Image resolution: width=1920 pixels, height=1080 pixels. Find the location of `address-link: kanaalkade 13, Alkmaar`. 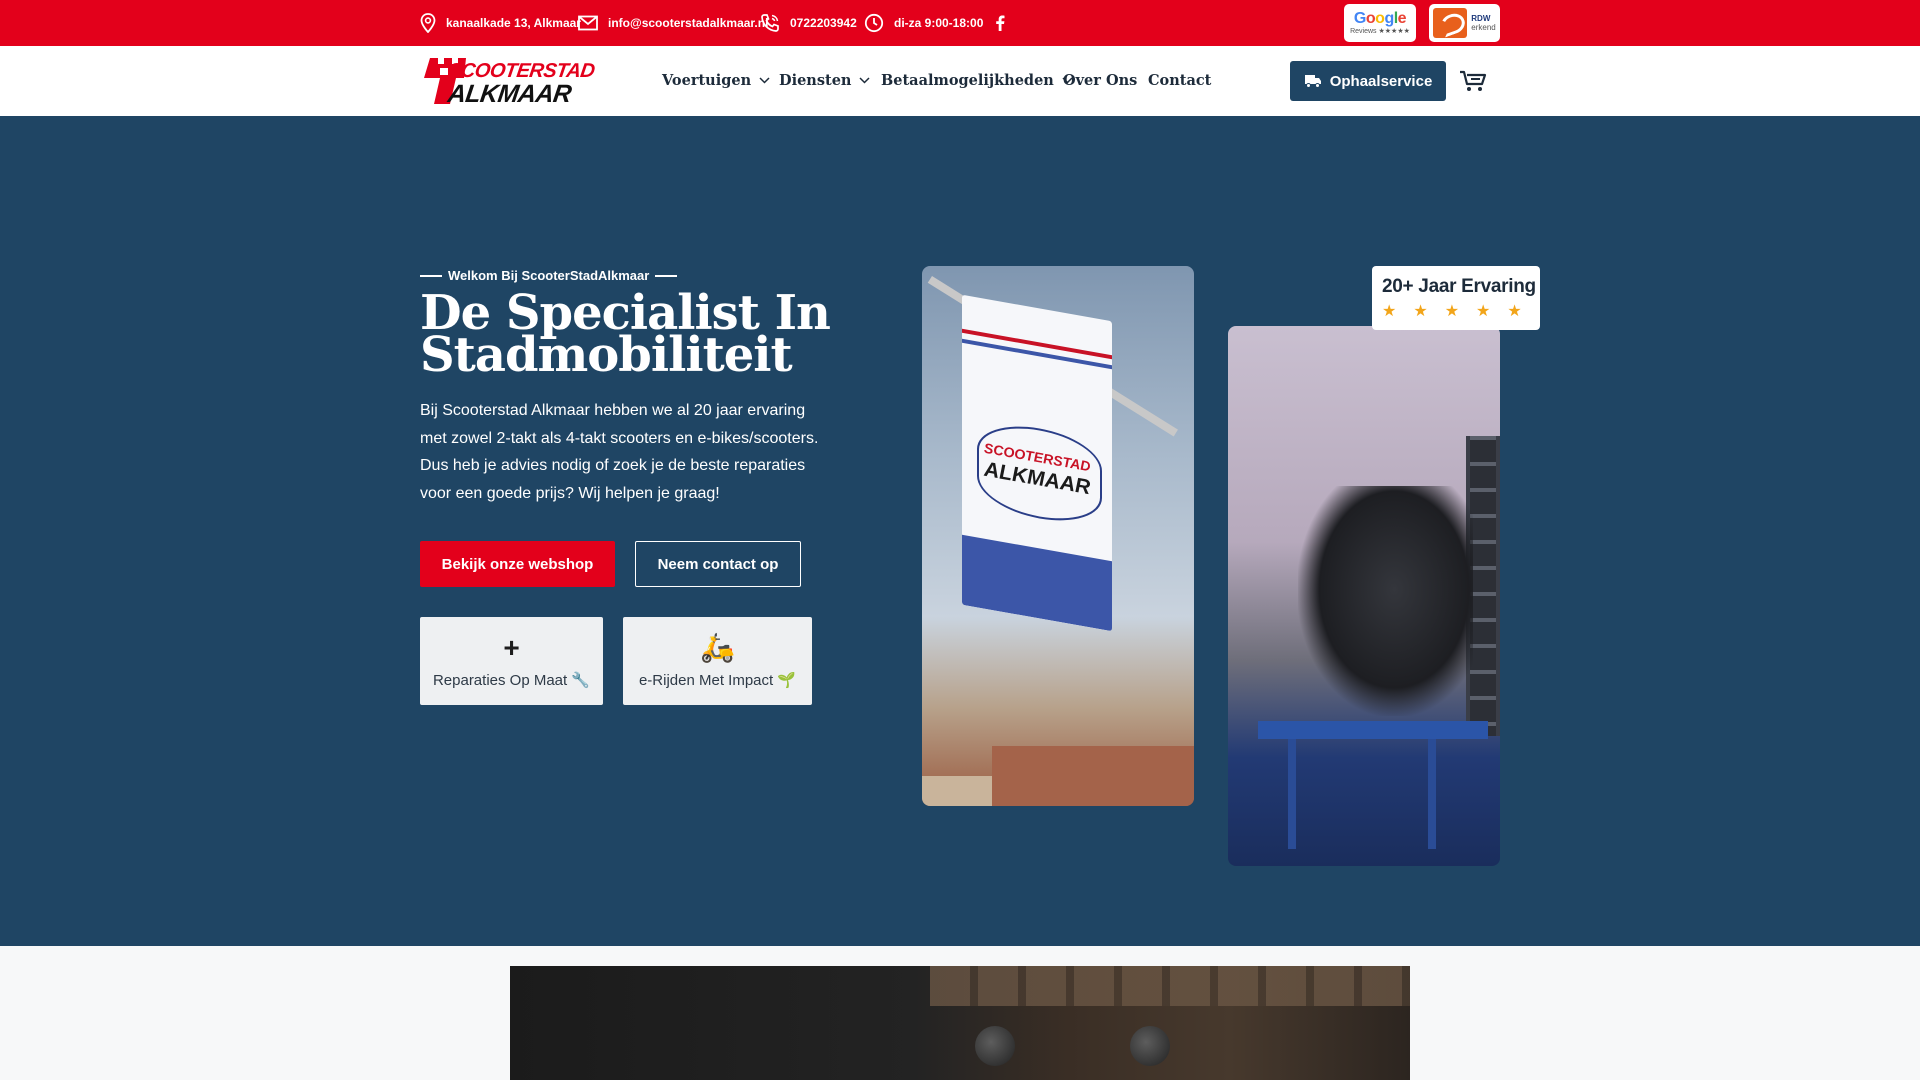

address-link: kanaalkade 13, Alkmaar is located at coordinates (500, 23).